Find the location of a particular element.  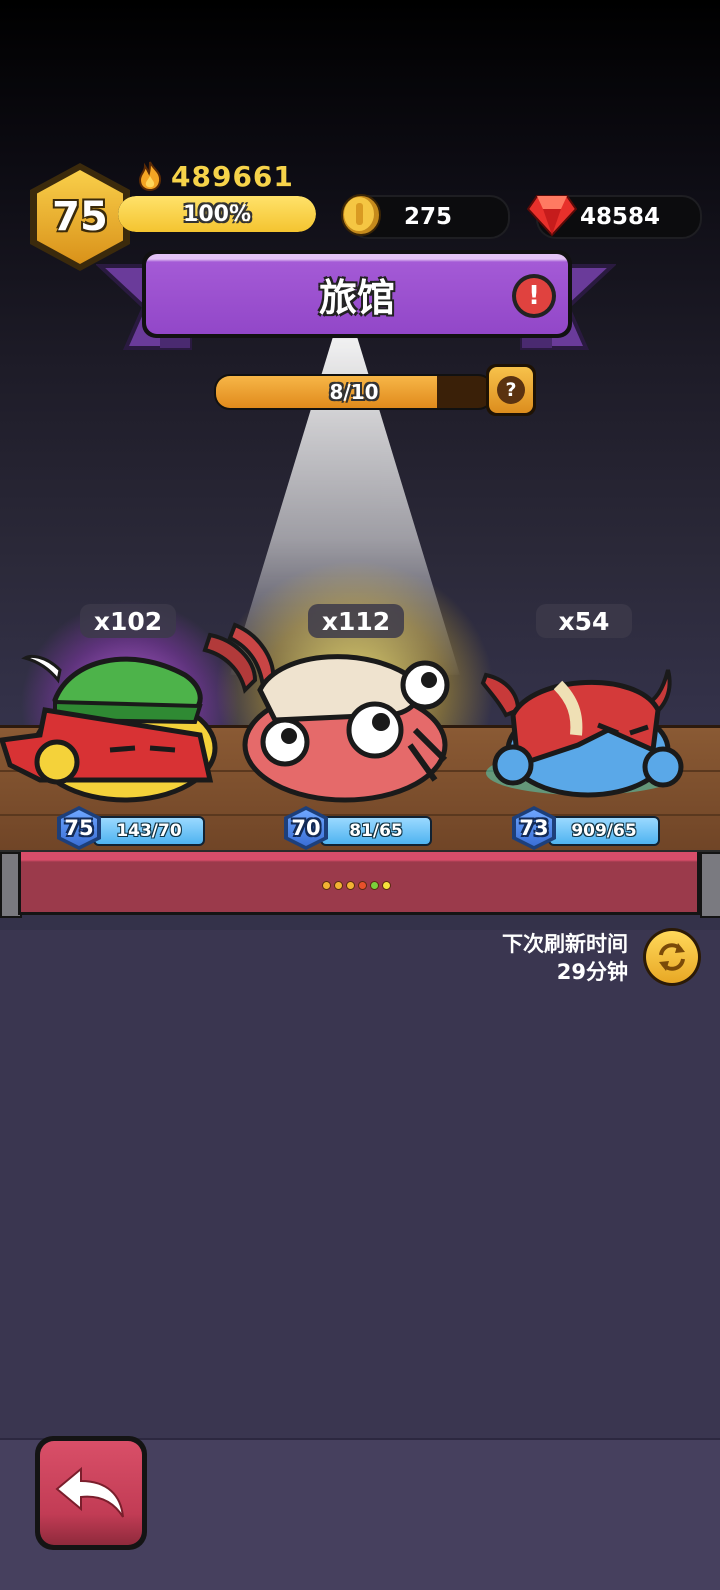

recruit-progress-bar: 8/10 is located at coordinates (354, 392).